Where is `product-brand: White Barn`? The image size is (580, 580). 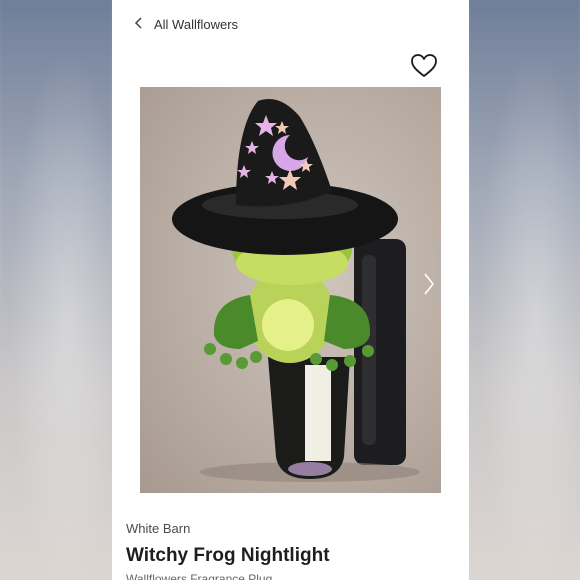
product-brand: White Barn is located at coordinates (158, 528).